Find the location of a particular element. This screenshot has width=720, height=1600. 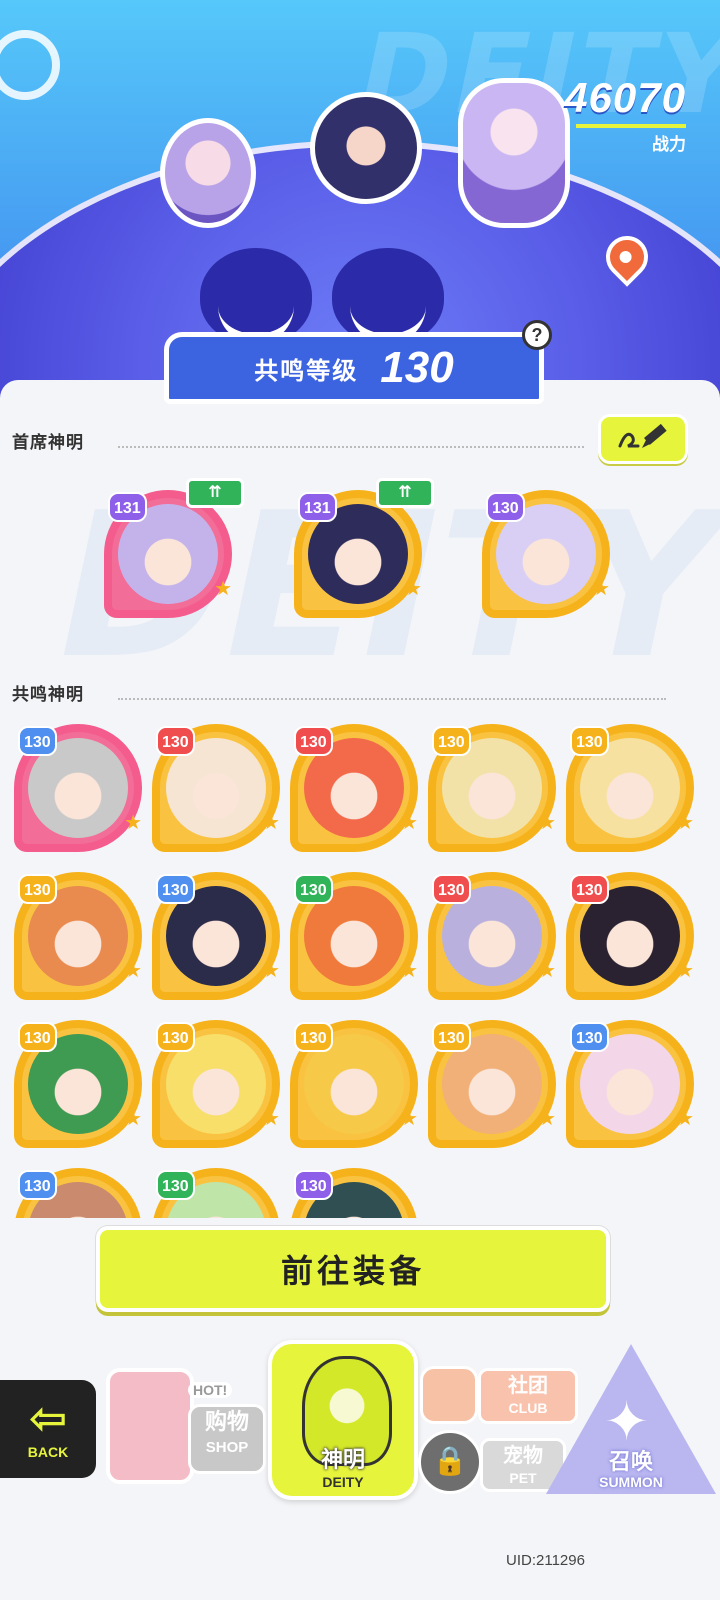

back-label: BACK is located at coordinates (48, 1452).